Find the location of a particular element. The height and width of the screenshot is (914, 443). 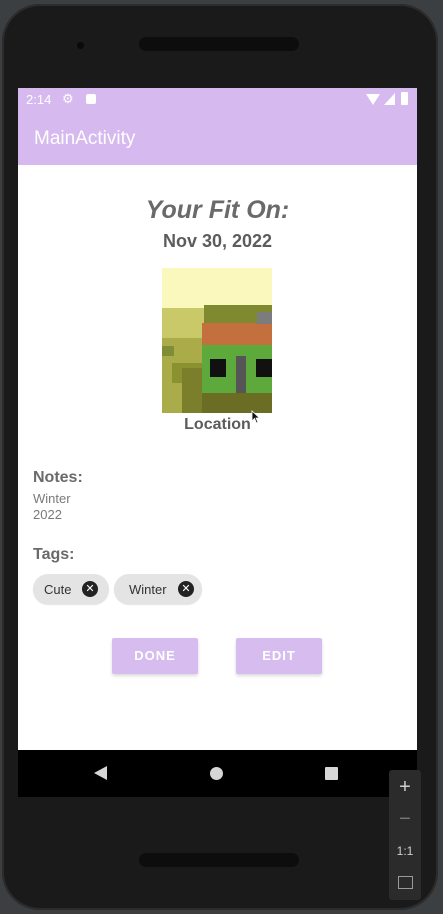

tag-label: Winter is located at coordinates (148, 589).